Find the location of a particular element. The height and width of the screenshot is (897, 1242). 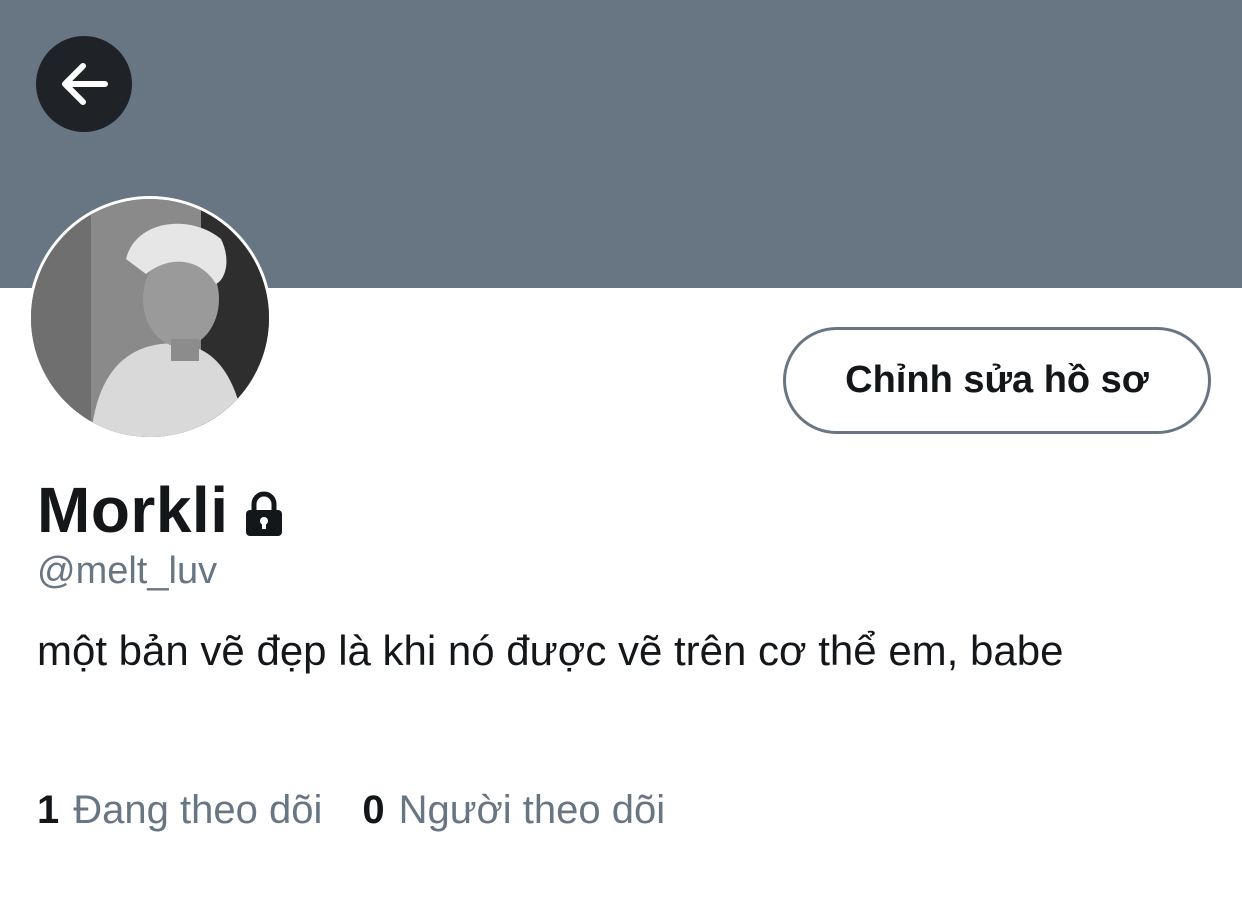

name-row: Morkli is located at coordinates (162, 510).